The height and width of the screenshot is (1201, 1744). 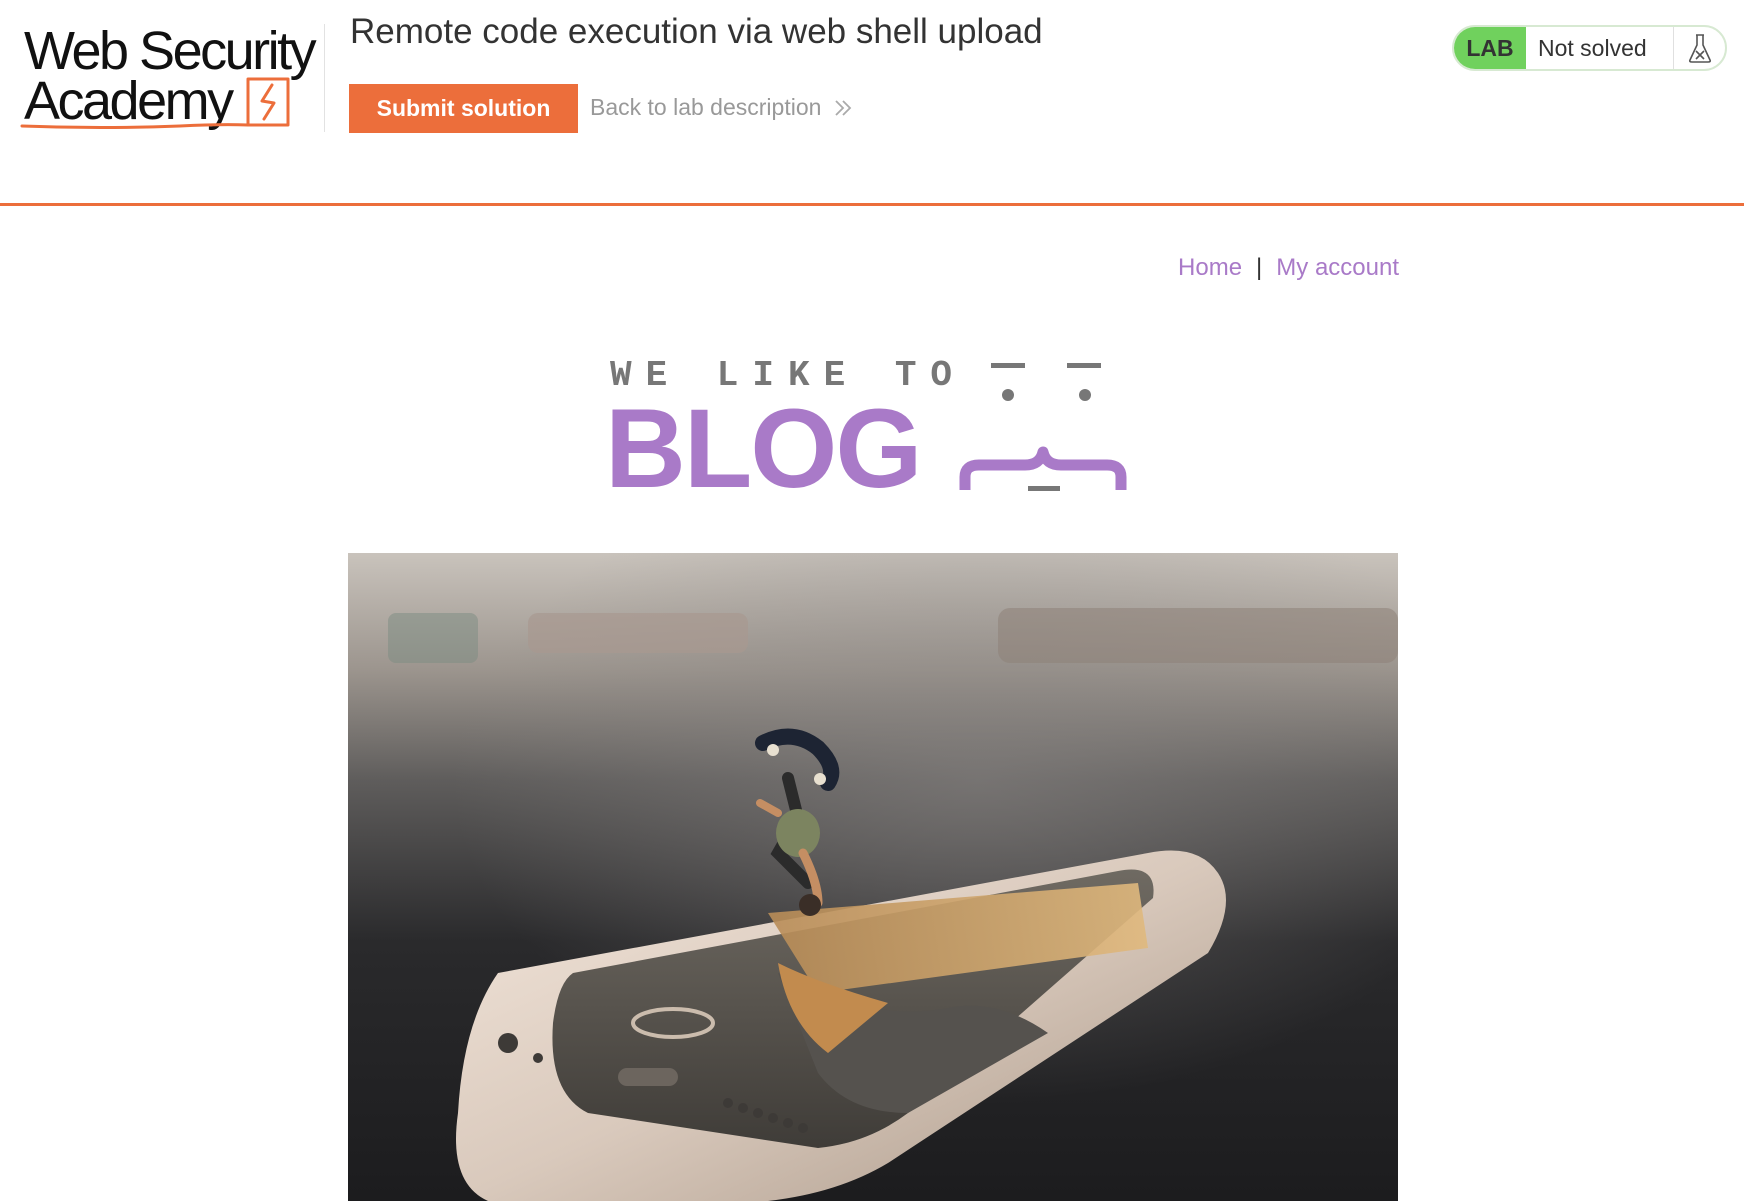 I want to click on blog-face-logo-icon, so click(x=1043, y=427).